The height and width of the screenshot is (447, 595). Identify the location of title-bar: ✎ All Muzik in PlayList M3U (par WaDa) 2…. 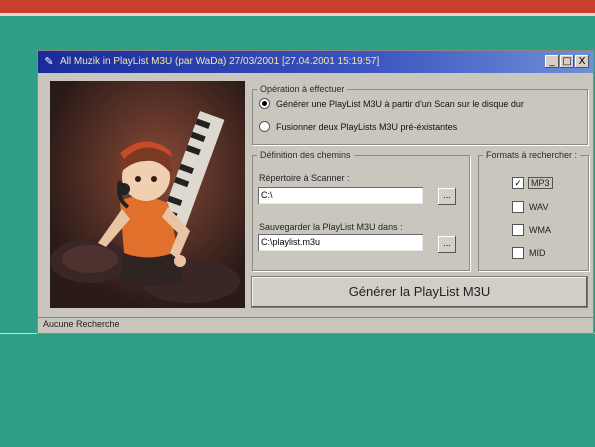
(315, 62).